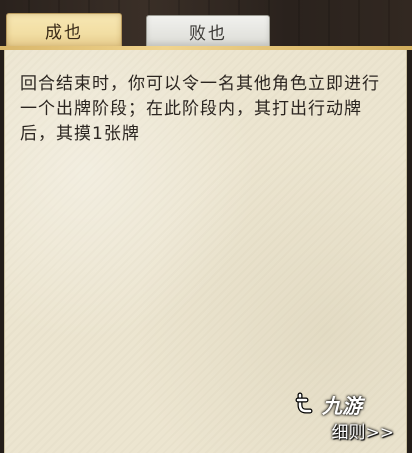 This screenshot has height=453, width=412. Describe the element at coordinates (304, 403) in the screenshot. I see `jiuyou-logo-icon` at that location.